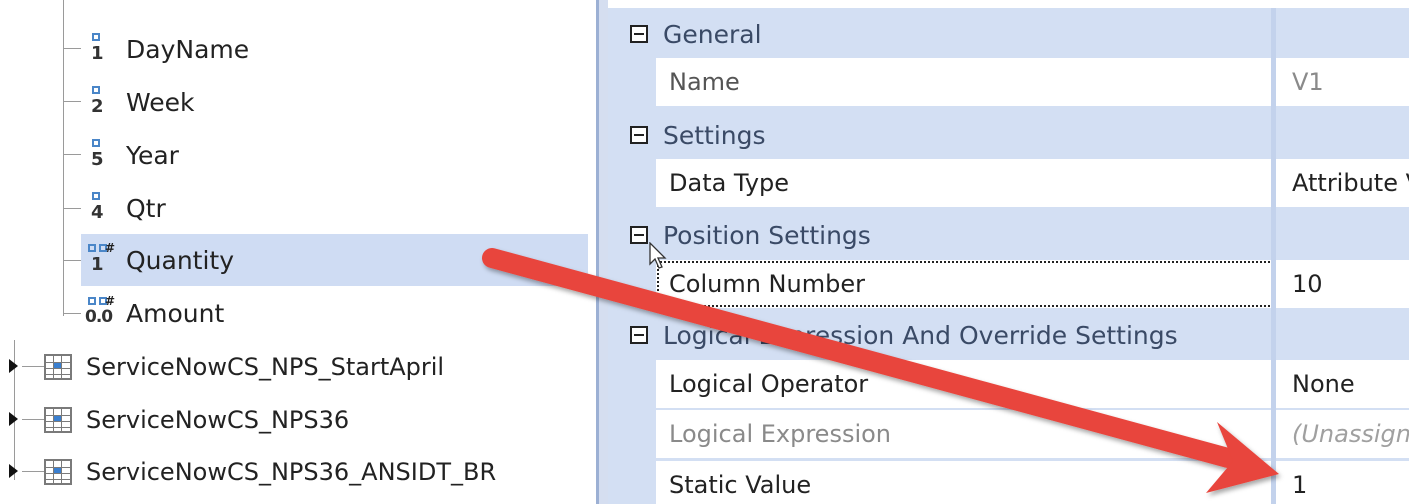 The width and height of the screenshot is (1409, 504). I want to click on property-row-name: Name V1, so click(1032, 82).